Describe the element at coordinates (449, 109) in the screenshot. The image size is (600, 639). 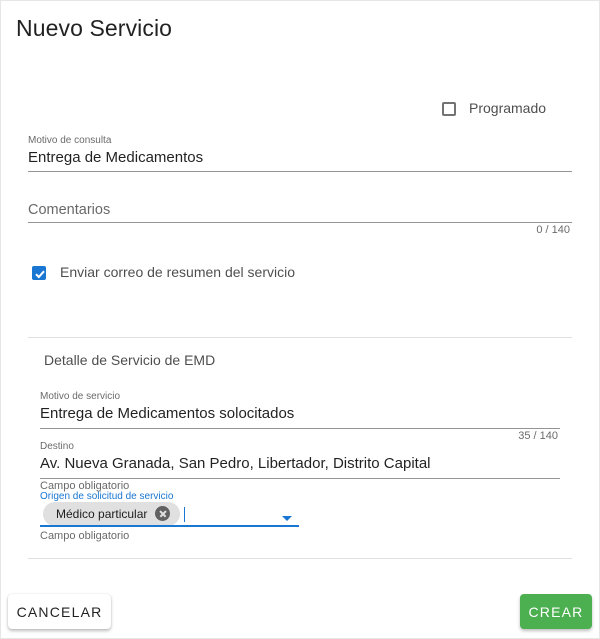
I see `programado-checkbox` at that location.